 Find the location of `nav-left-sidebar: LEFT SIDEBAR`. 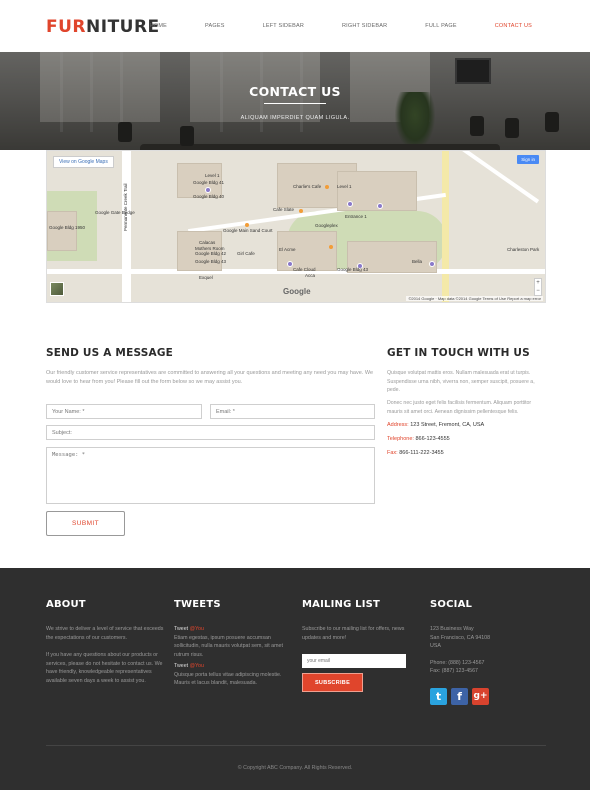

nav-left-sidebar: LEFT SIDEBAR is located at coordinates (283, 26).